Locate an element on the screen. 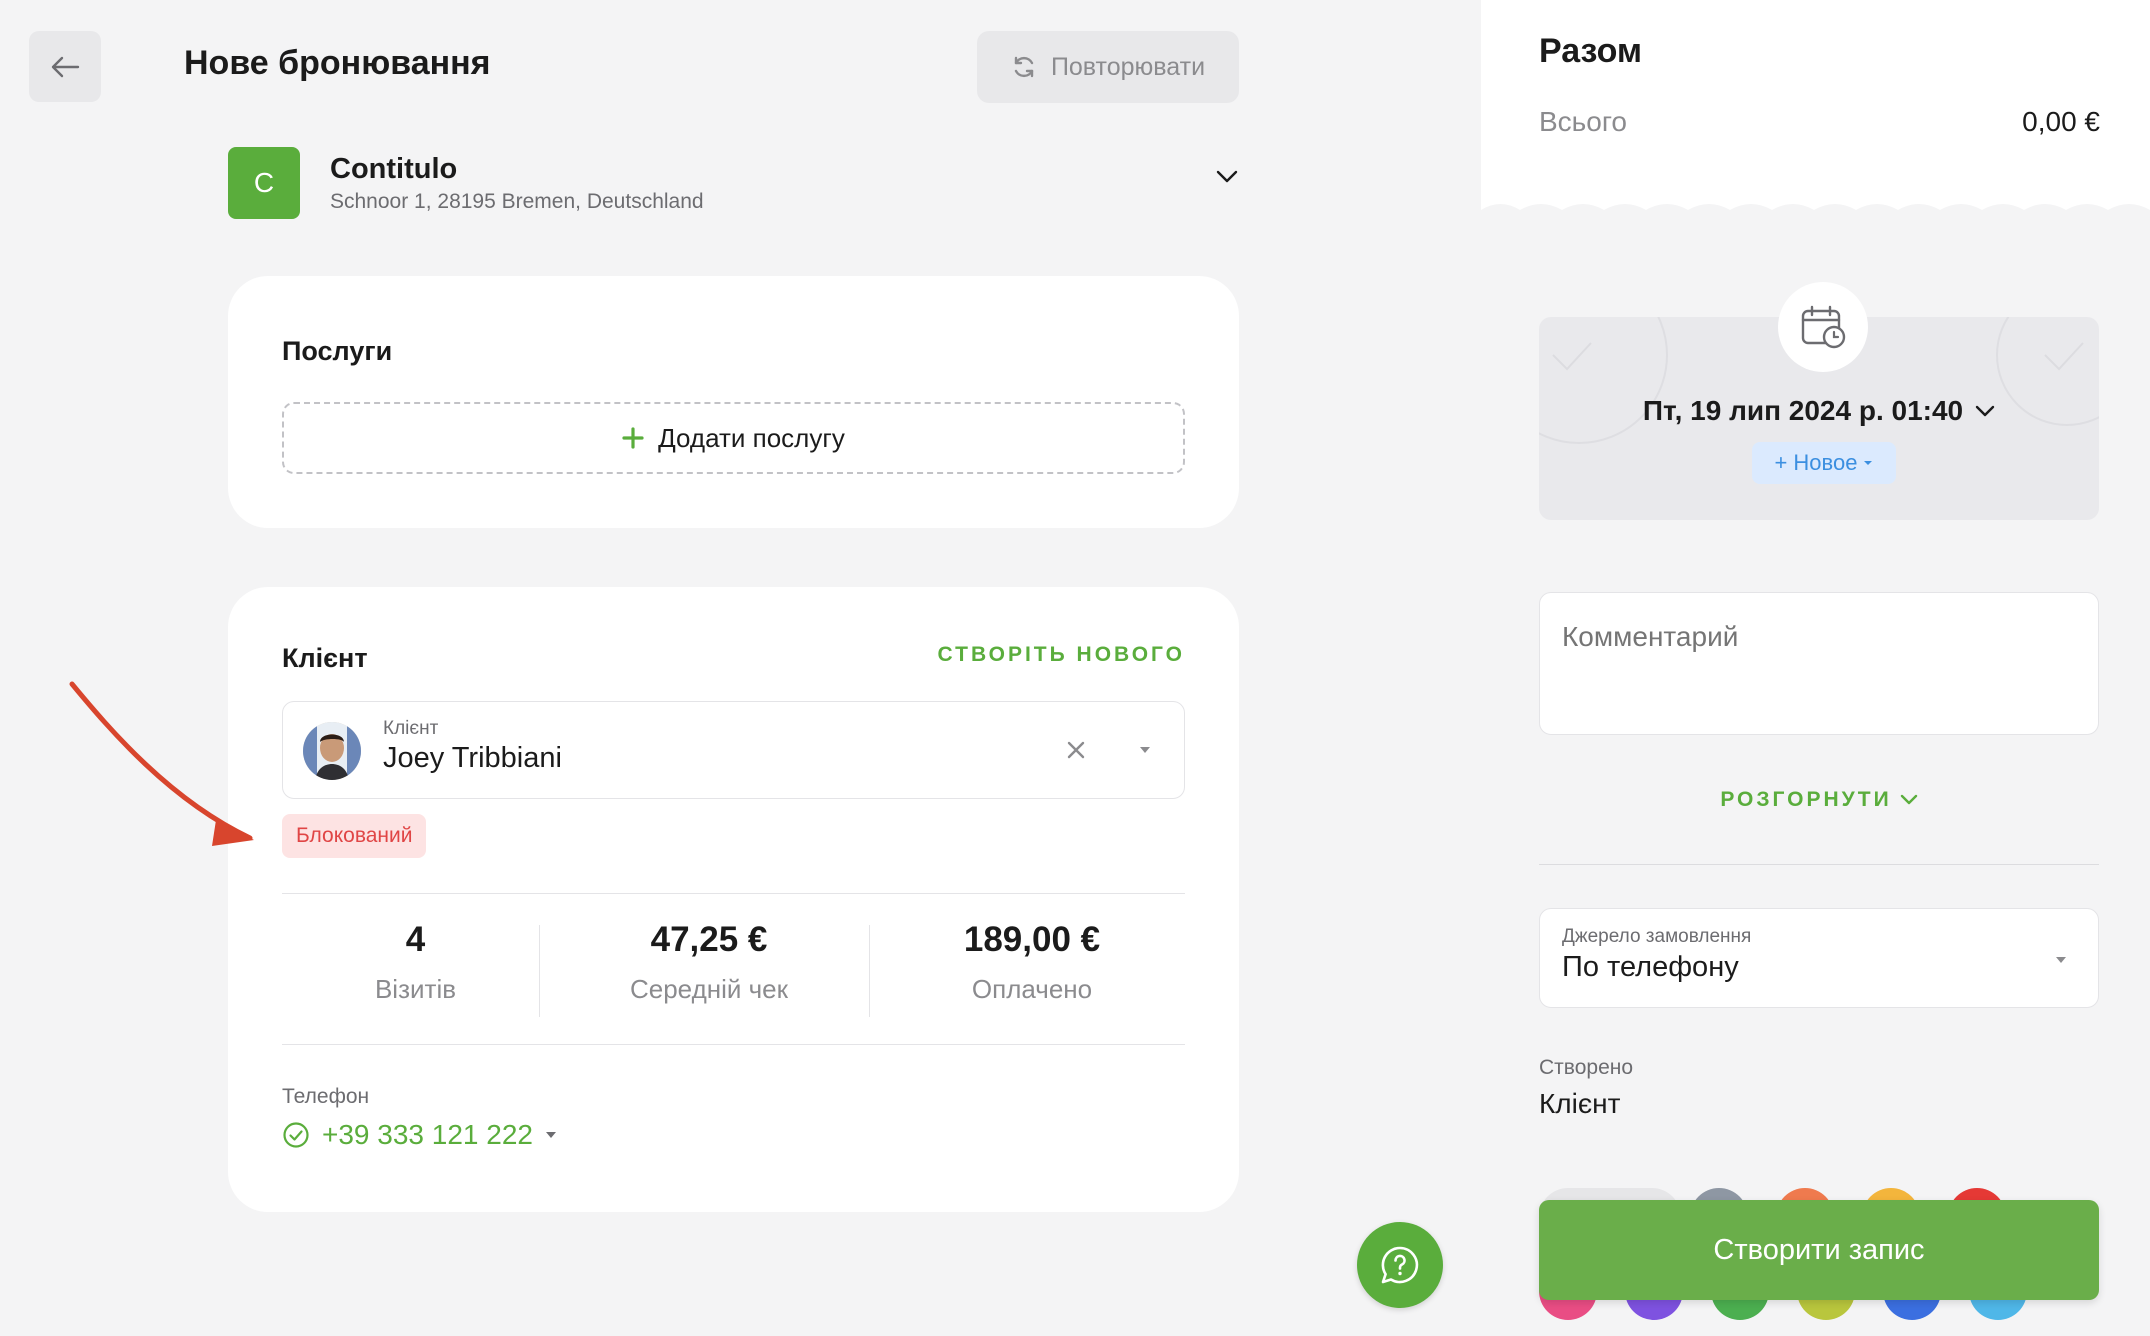 This screenshot has height=1336, width=2150. total-label: Всього is located at coordinates (1583, 121).